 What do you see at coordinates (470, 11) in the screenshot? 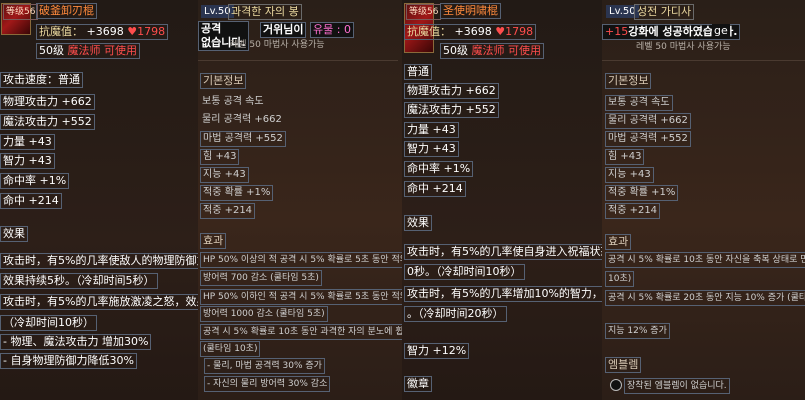
I see `item-name: 圣使明啸棍` at bounding box center [470, 11].